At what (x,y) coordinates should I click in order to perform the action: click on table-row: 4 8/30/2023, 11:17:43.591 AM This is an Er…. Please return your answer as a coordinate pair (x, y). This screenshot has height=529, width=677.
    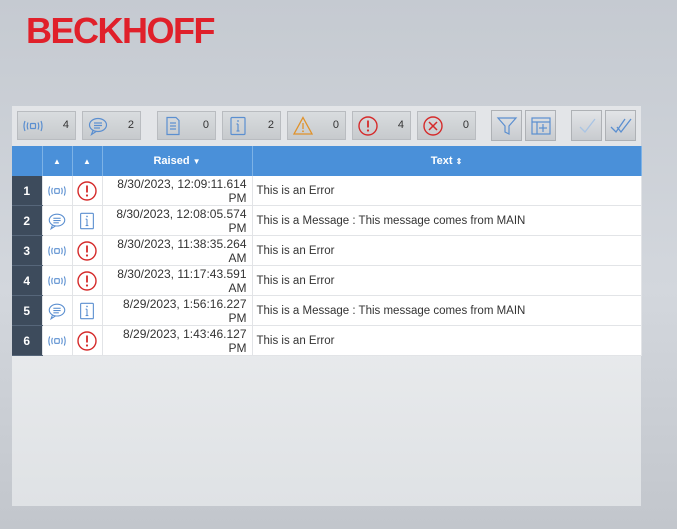
    Looking at the image, I should click on (327, 280).